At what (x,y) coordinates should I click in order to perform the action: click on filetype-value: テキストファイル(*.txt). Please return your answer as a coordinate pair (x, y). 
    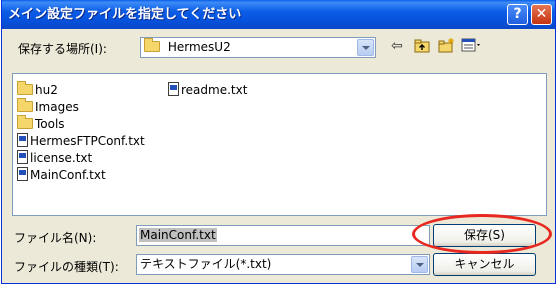
    Looking at the image, I should click on (206, 264).